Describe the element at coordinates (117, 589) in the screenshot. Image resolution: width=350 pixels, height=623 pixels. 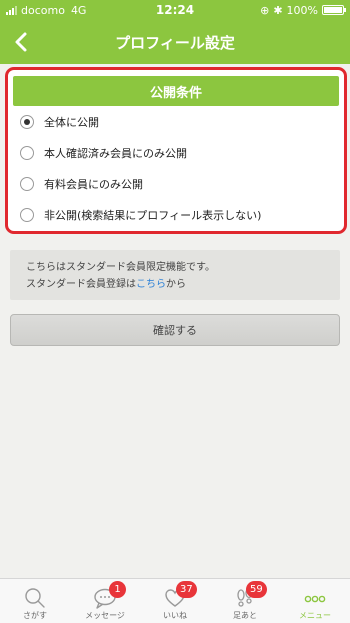
I see `message-badge: 1` at that location.